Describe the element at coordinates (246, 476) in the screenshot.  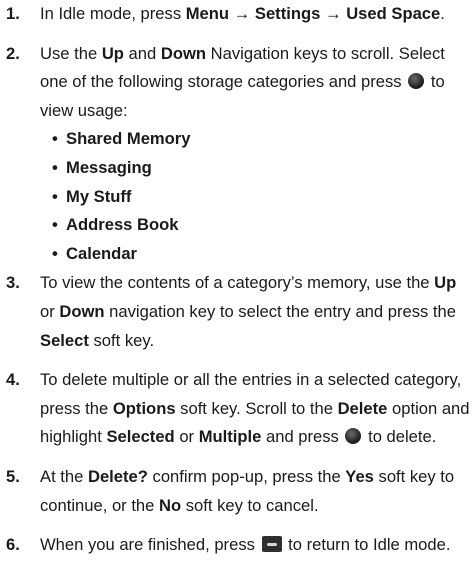
I see `text-run: confirm pop-up, press the` at that location.